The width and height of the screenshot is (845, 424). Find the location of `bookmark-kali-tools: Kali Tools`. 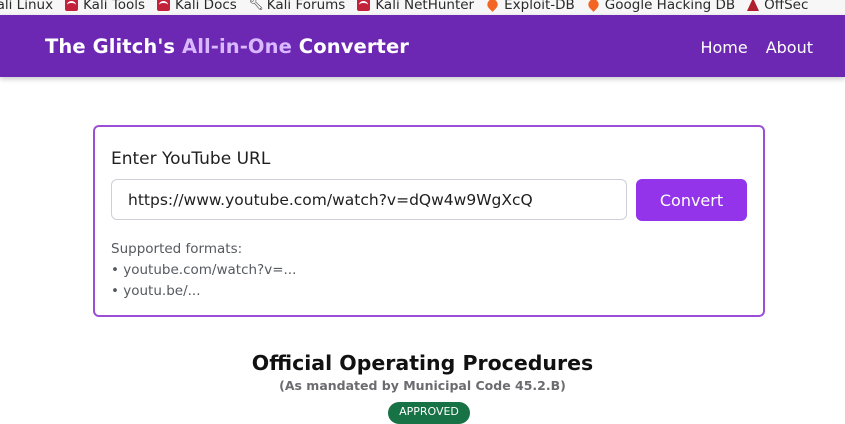

bookmark-kali-tools: Kali Tools is located at coordinates (105, 6).